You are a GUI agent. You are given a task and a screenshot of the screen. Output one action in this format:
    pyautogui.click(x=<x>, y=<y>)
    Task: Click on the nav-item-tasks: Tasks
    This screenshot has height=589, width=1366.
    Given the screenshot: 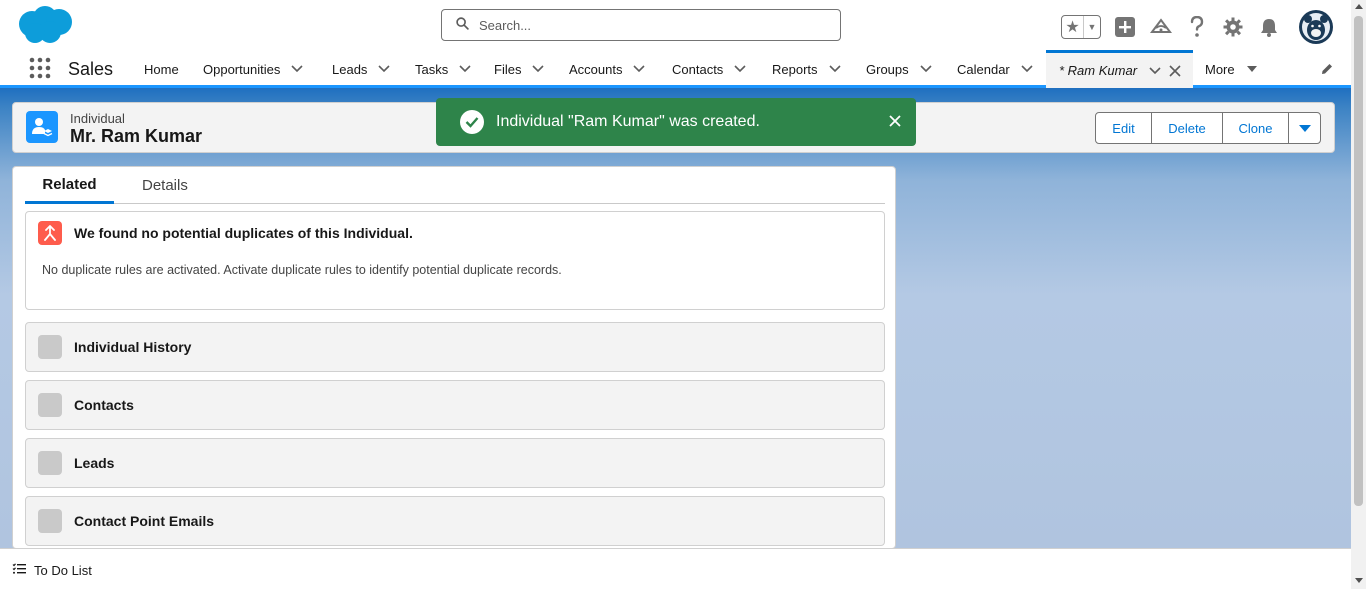 What is the action you would take?
    pyautogui.click(x=443, y=69)
    